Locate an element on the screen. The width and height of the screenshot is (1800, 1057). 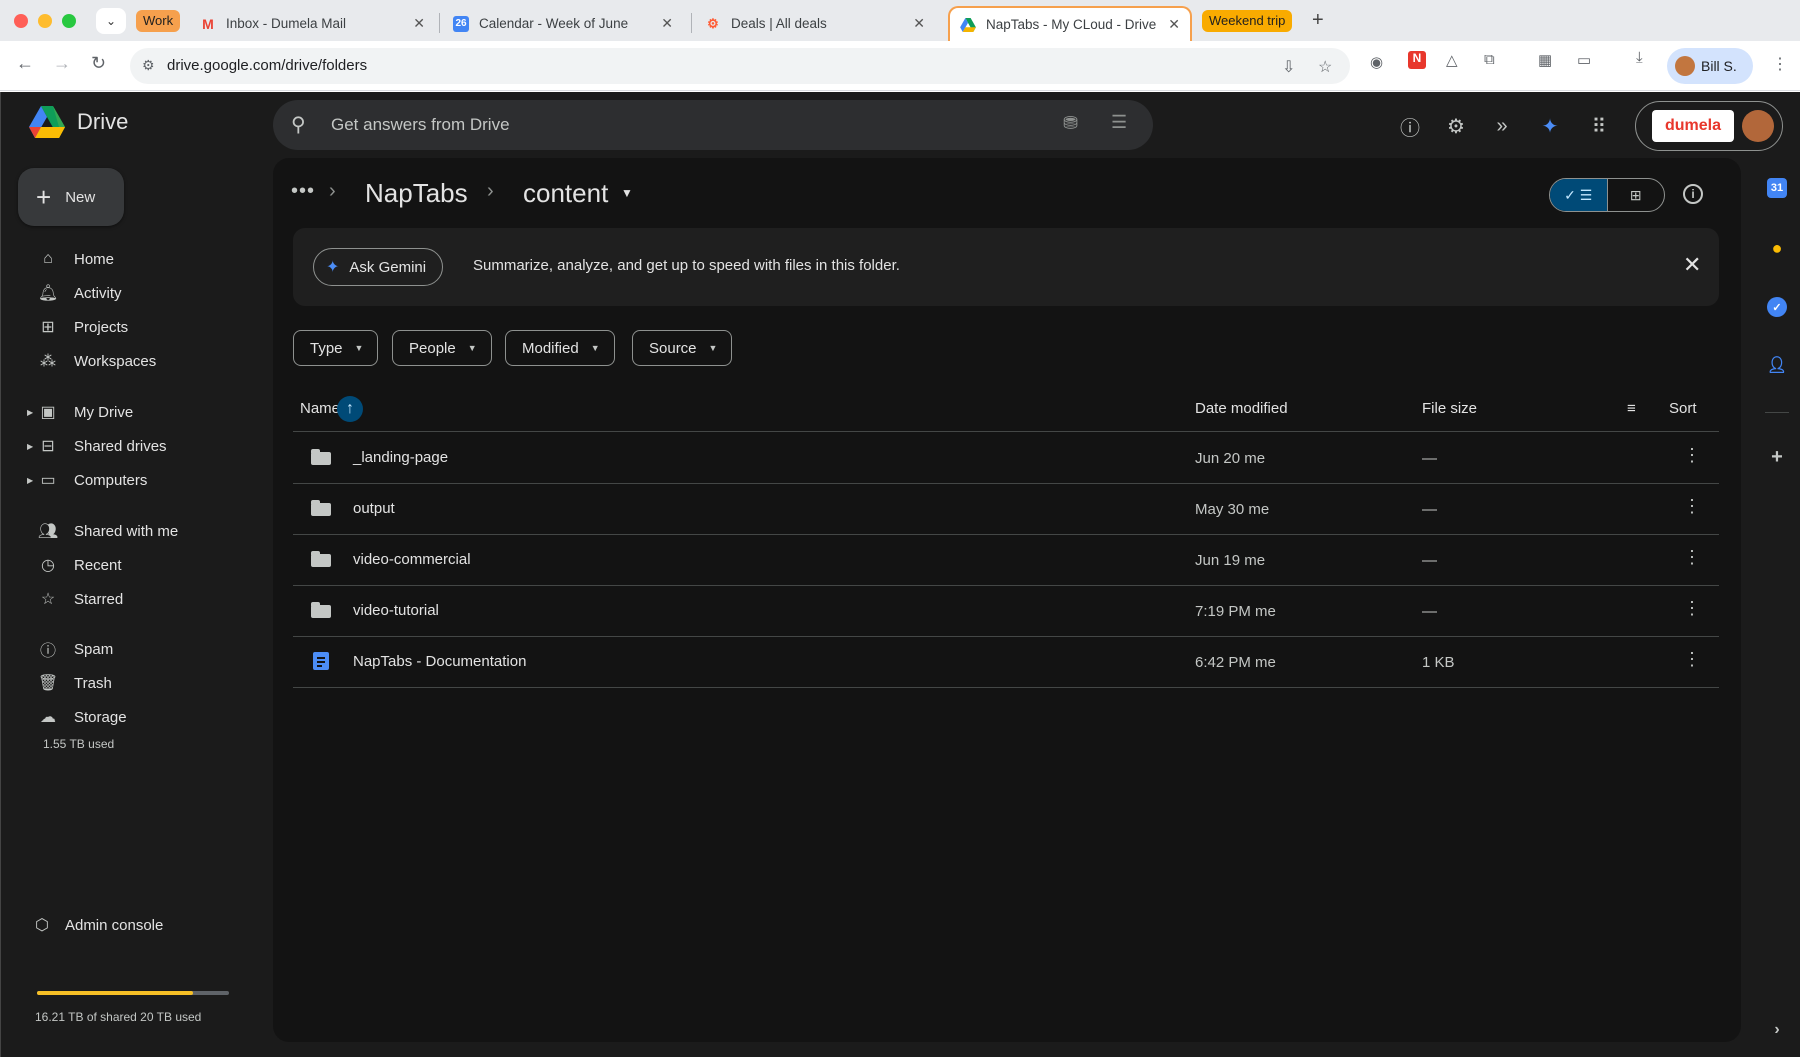
admin-console-link: ⬡ Admin console is located at coordinates (99, 925).